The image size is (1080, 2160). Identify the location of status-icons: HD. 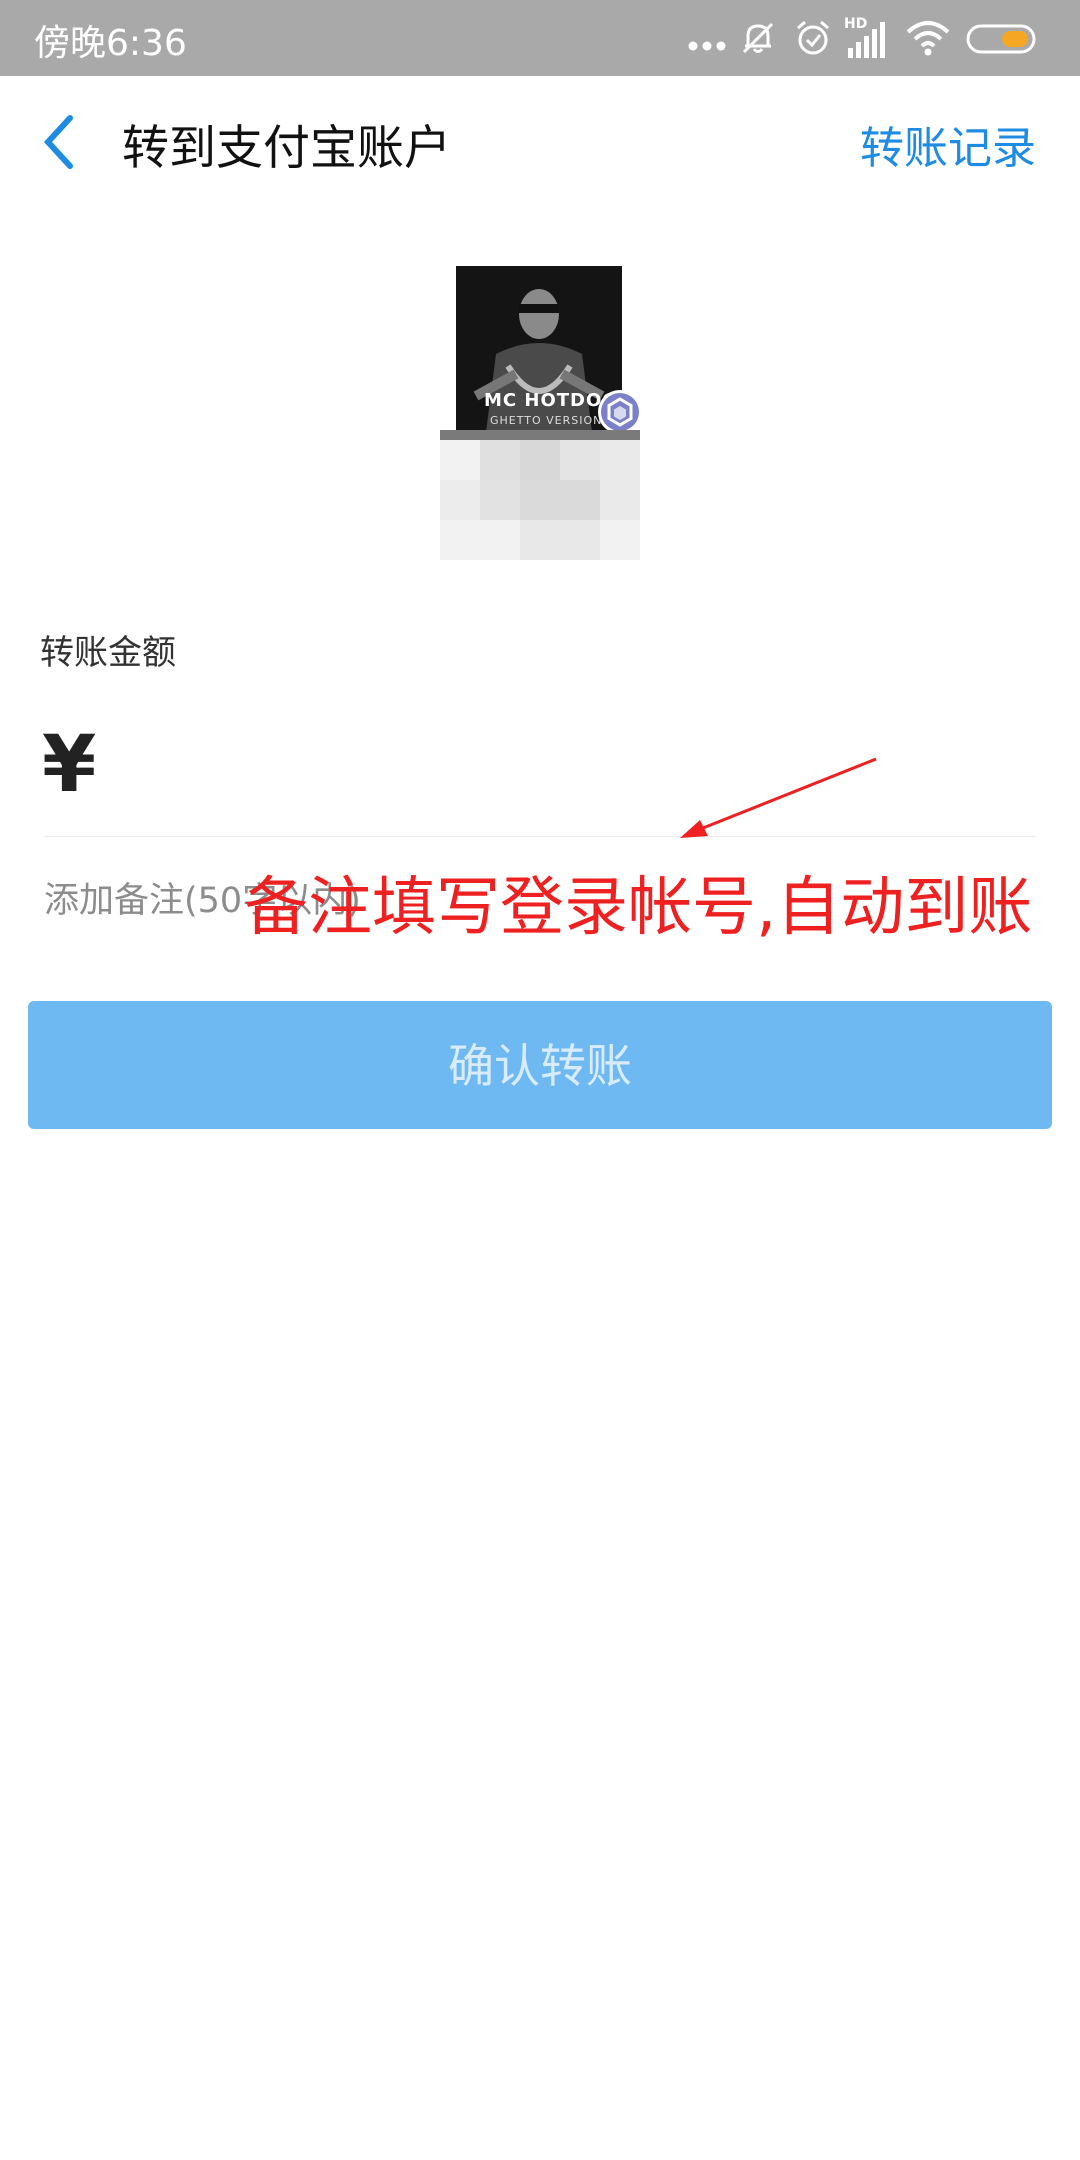
(868, 39).